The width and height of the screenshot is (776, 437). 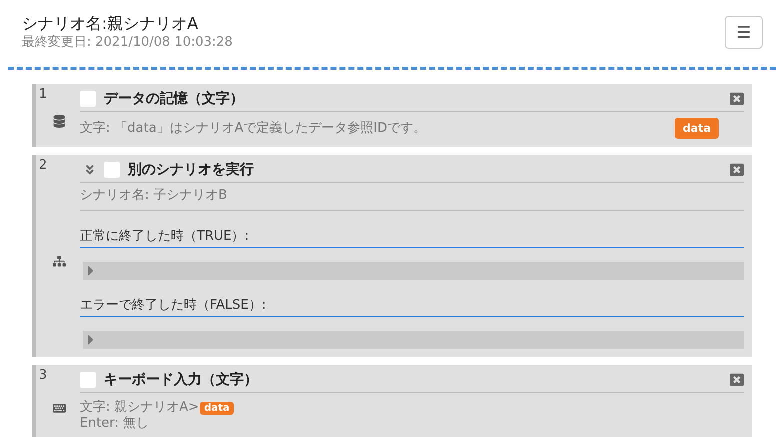 What do you see at coordinates (115, 424) in the screenshot?
I see `step-detail: Enter: 無し` at bounding box center [115, 424].